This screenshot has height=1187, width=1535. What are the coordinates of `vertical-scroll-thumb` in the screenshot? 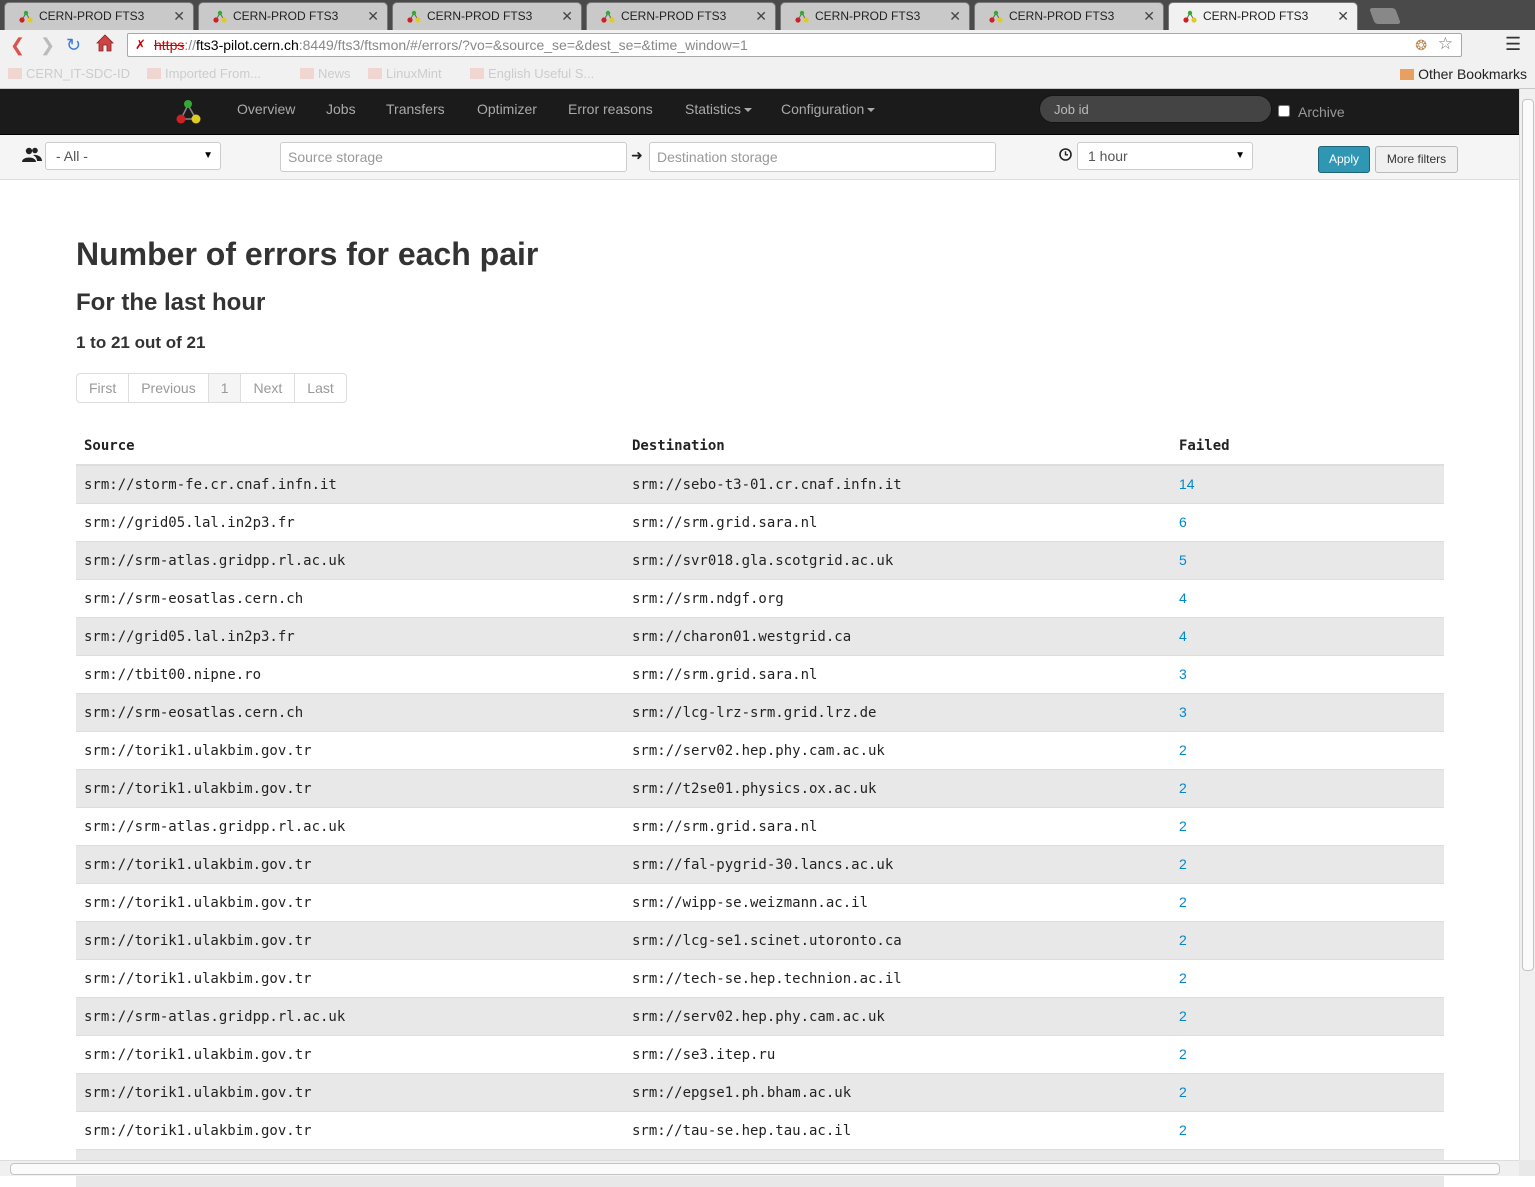 It's located at (1528, 535).